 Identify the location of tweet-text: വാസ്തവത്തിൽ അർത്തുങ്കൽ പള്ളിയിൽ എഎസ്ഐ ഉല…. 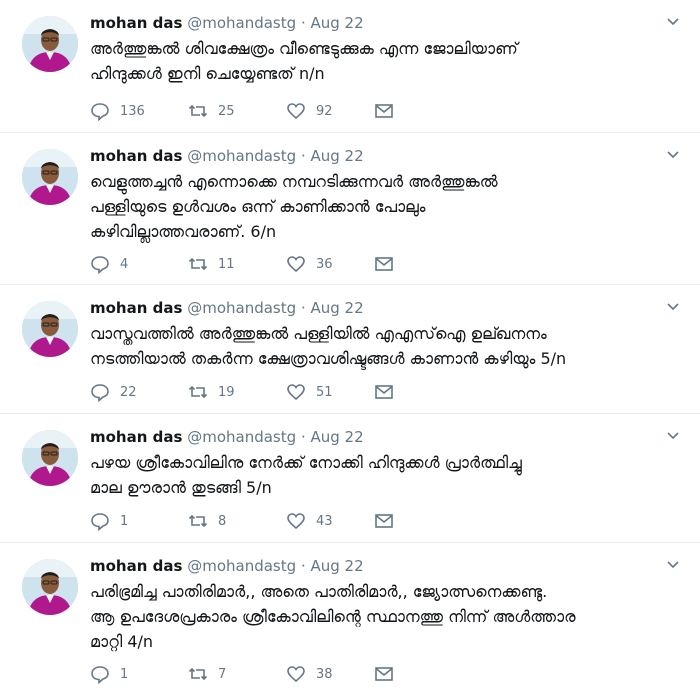
(328, 346).